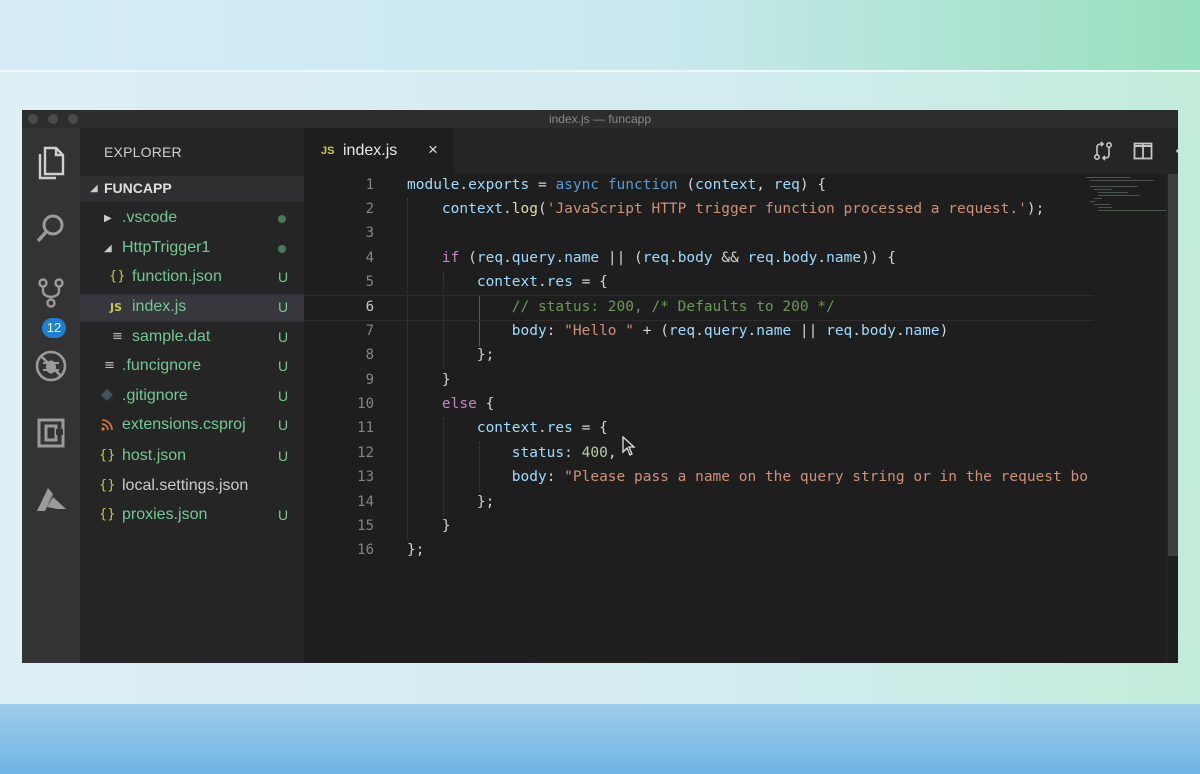  Describe the element at coordinates (192, 426) in the screenshot. I see `tree-item-extensions-csproj: extensions.csproj U` at that location.